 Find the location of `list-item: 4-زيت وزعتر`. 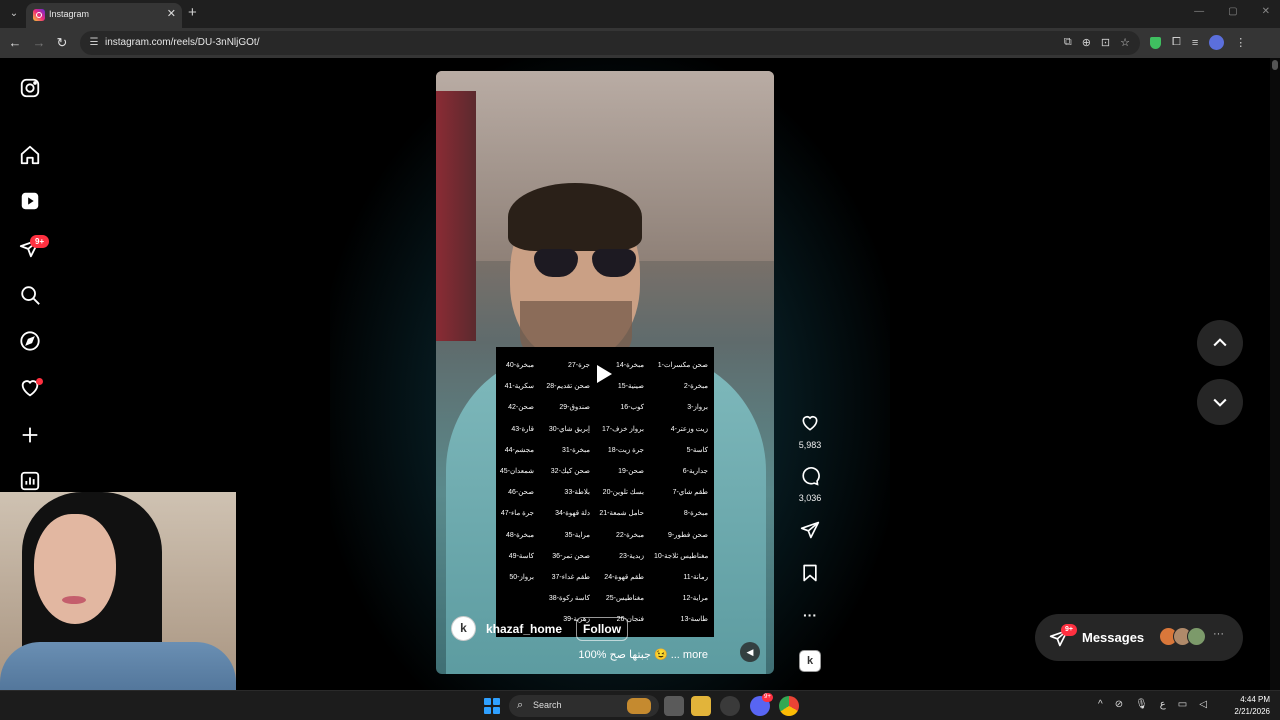

list-item: 4-زيت وزعتر is located at coordinates (689, 429).